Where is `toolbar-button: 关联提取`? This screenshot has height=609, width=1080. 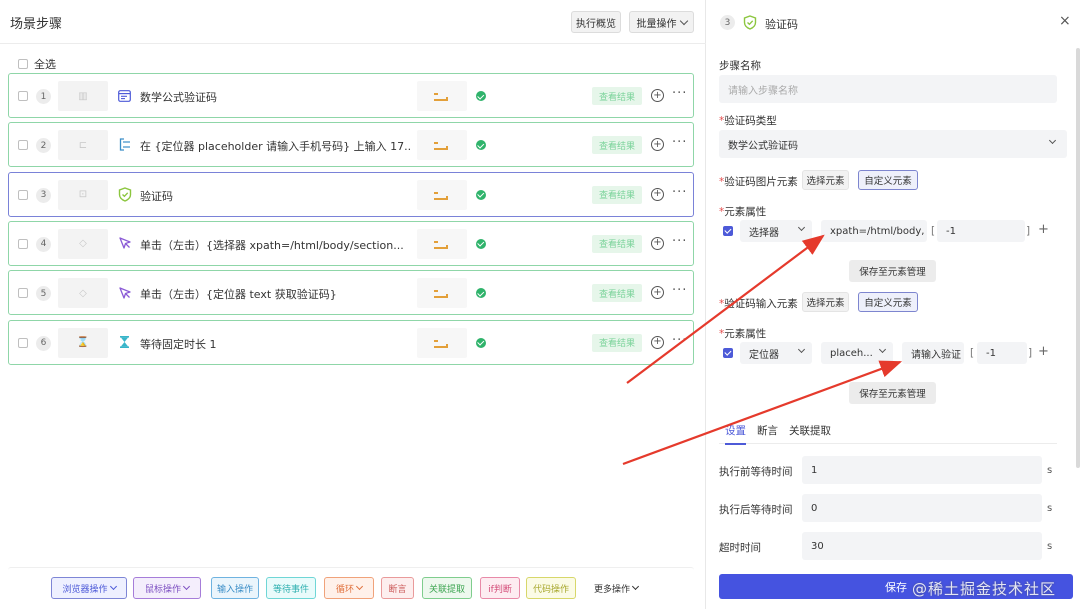 toolbar-button: 关联提取 is located at coordinates (447, 588).